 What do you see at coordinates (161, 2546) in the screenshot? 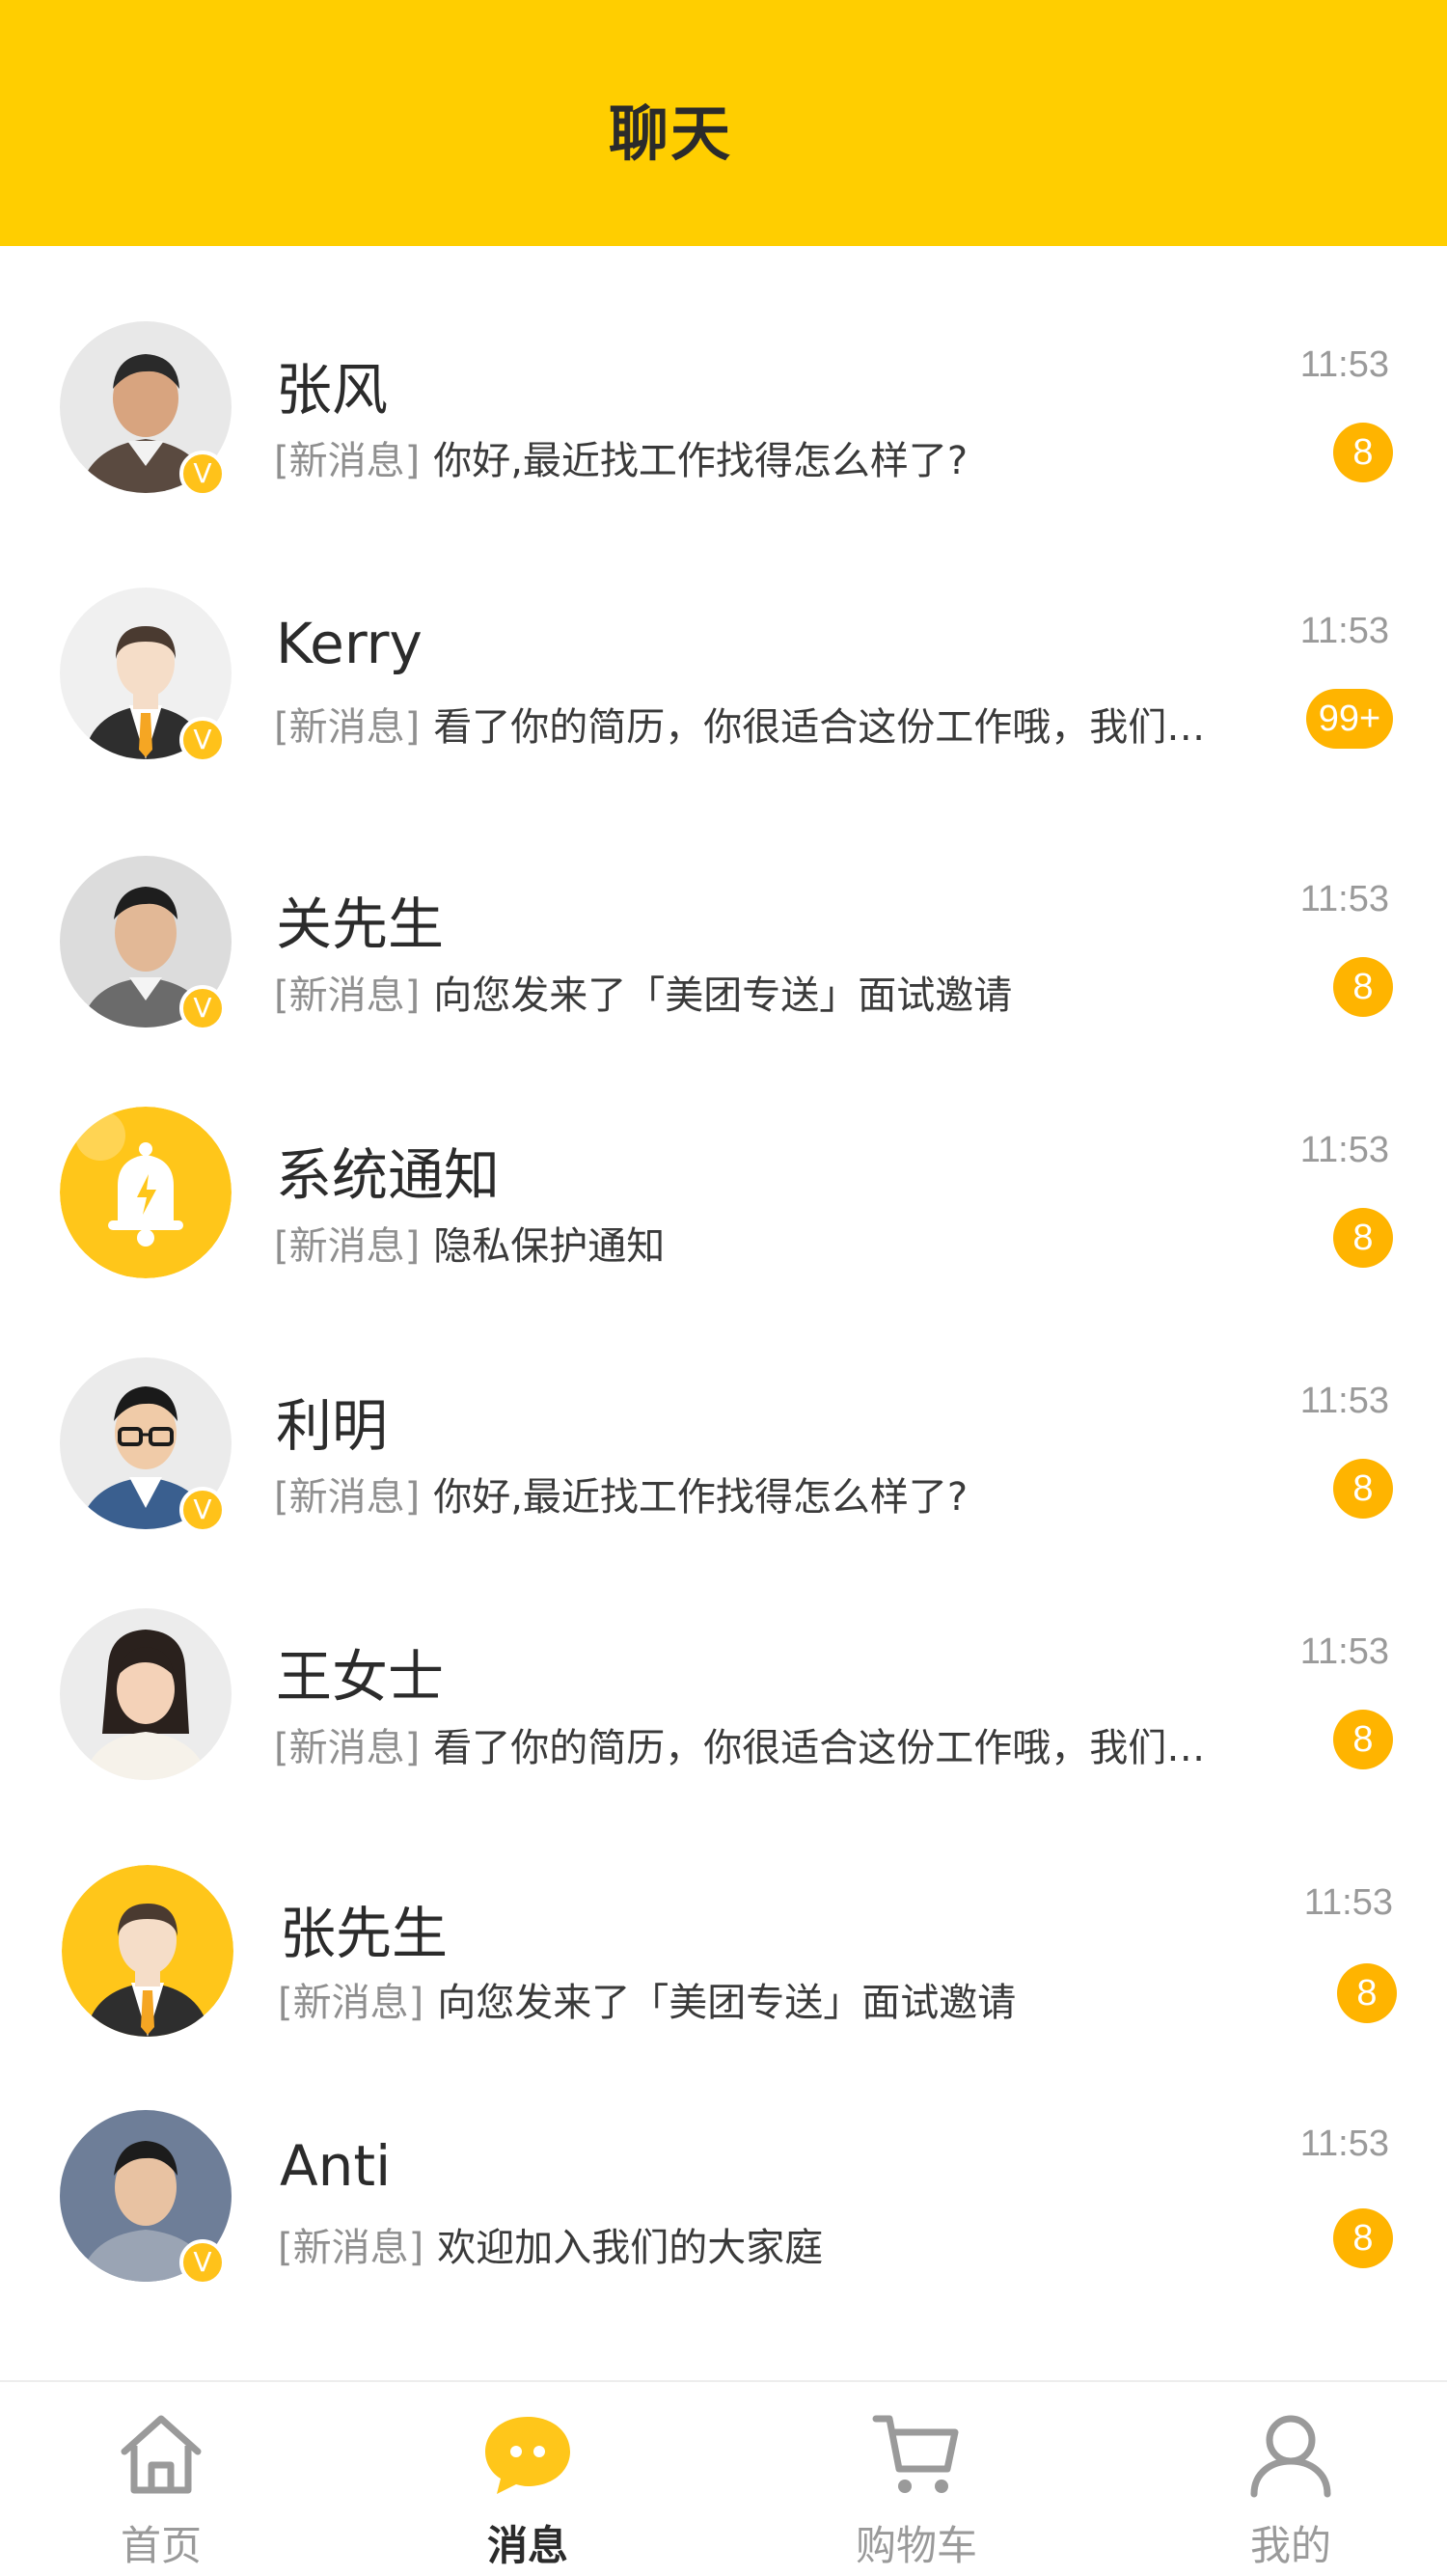
I see `tab-label: 首页` at bounding box center [161, 2546].